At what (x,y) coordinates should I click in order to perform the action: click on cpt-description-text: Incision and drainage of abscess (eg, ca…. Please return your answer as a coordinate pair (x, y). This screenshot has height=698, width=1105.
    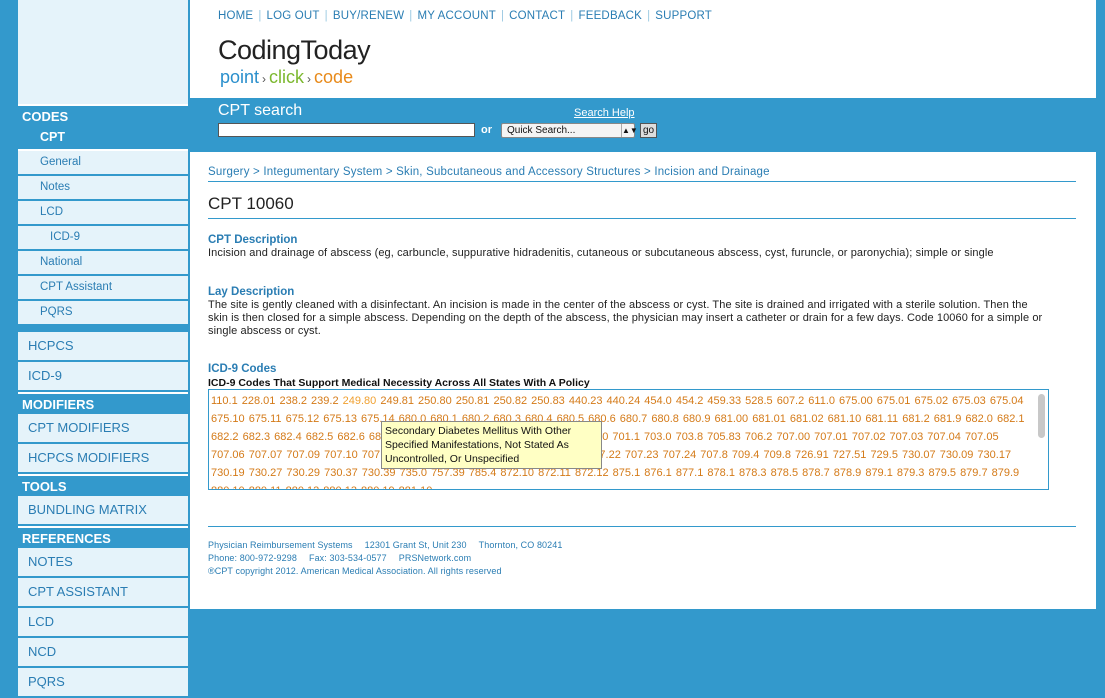
    Looking at the image, I should click on (601, 253).